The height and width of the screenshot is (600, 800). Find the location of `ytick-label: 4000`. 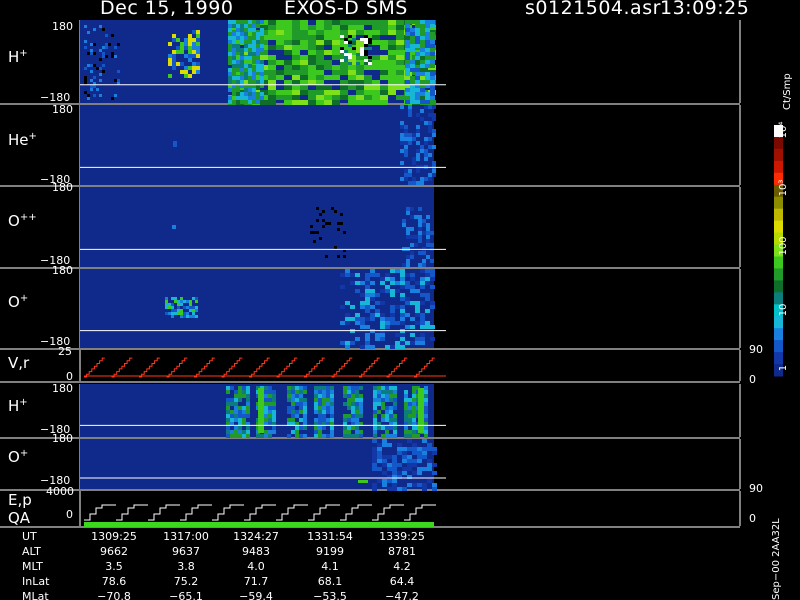

ytick-label: 4000 is located at coordinates (60, 491).